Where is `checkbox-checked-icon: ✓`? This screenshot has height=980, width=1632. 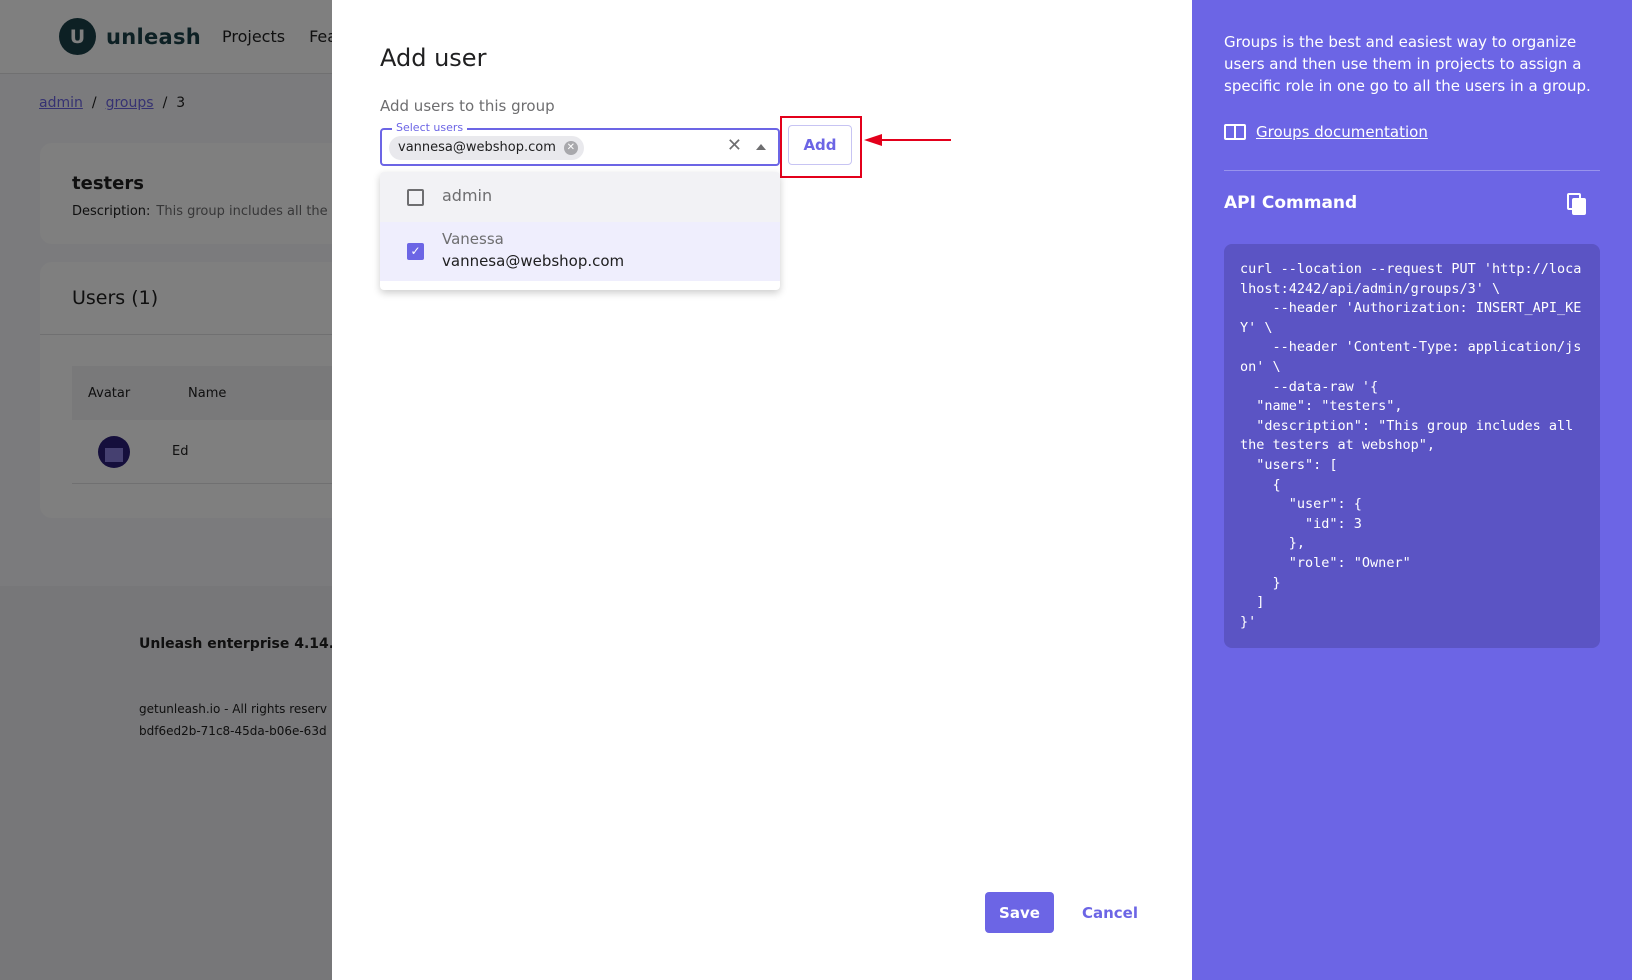 checkbox-checked-icon: ✓ is located at coordinates (415, 251).